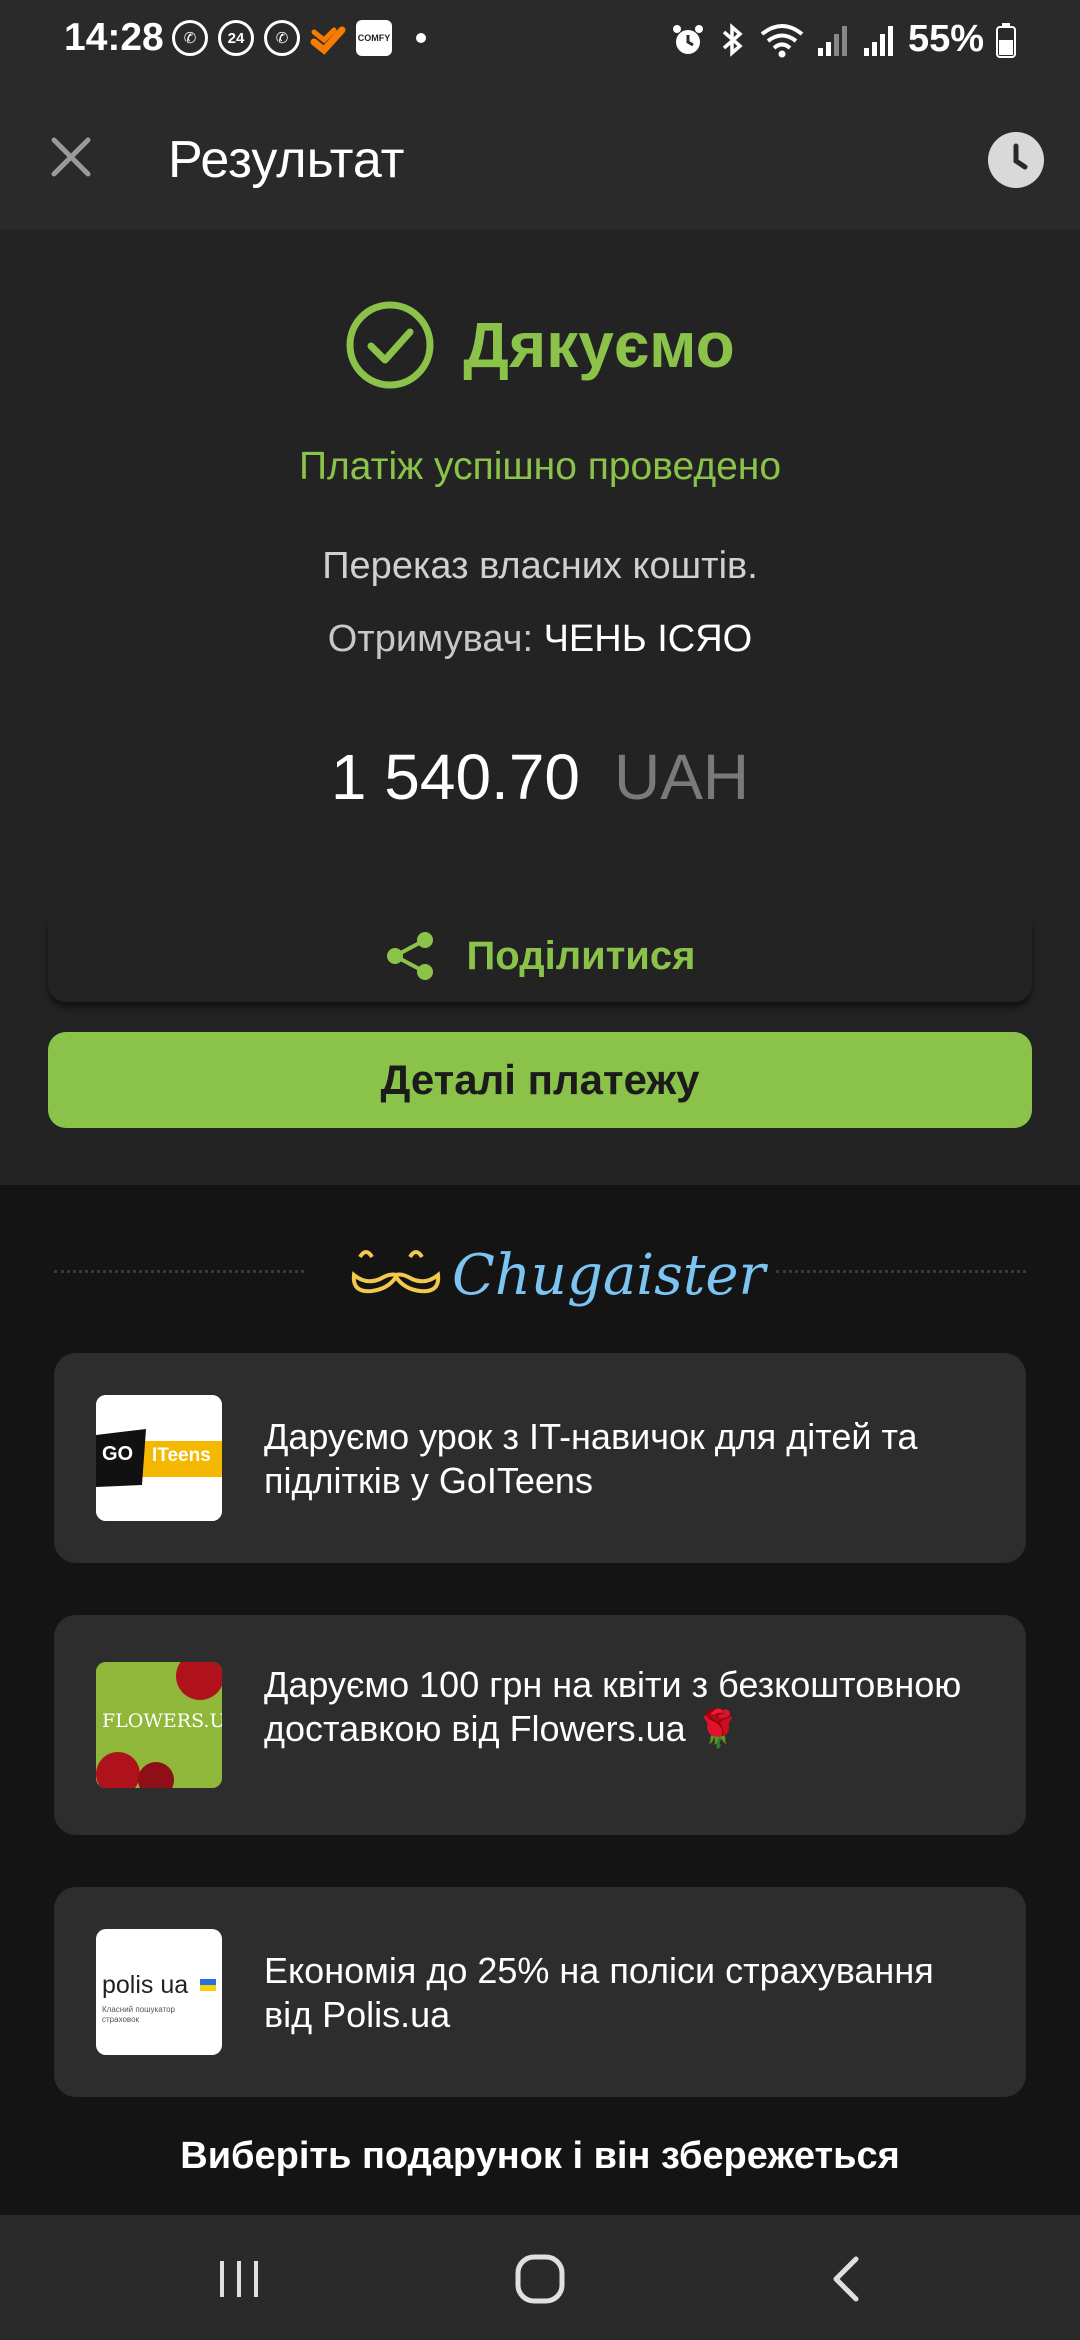 The image size is (1080, 2340). What do you see at coordinates (945, 39) in the screenshot?
I see `battery-percent: 55%` at bounding box center [945, 39].